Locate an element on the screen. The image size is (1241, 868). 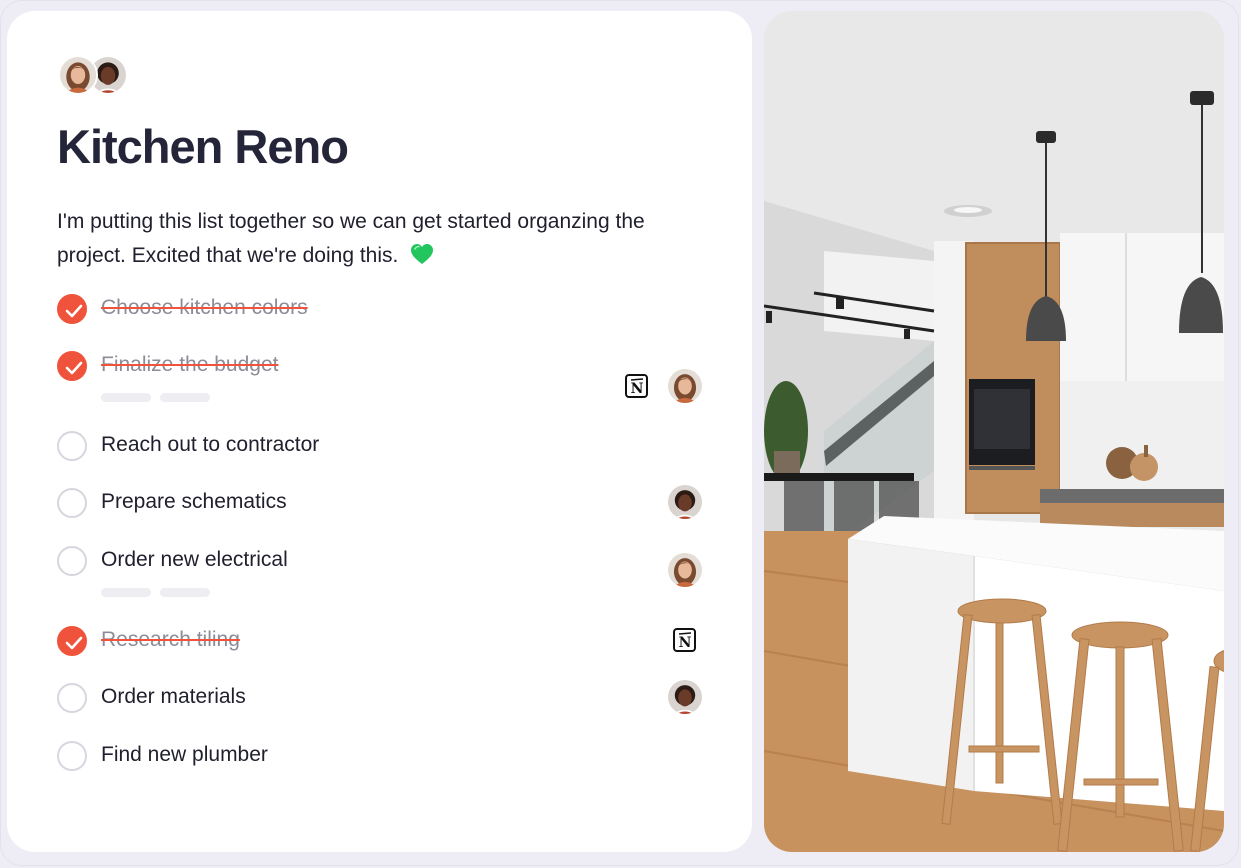
page-title: Kitchen Reno is located at coordinates (203, 146).